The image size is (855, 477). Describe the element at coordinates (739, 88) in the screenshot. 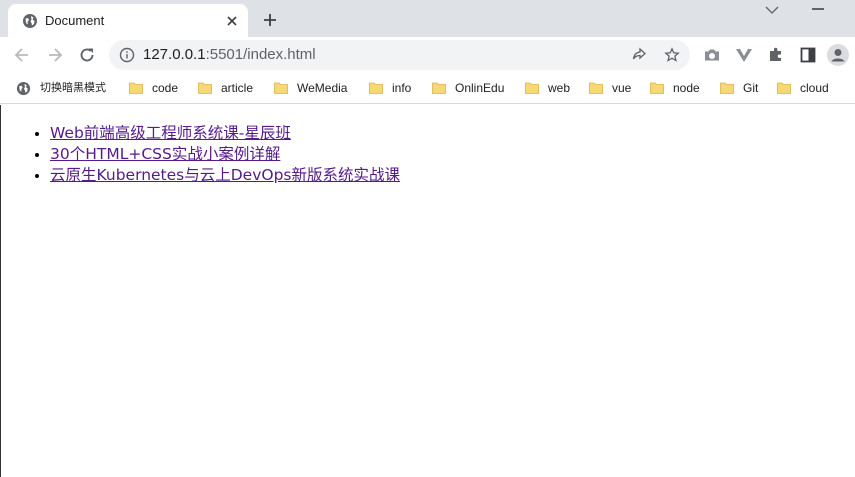

I see `bookmark-folder: Git` at that location.